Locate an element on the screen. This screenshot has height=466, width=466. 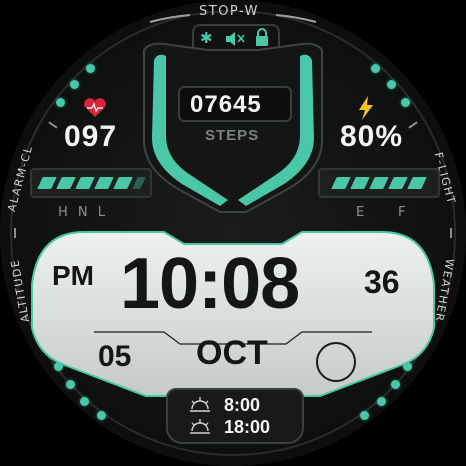
seconds-display: 36 is located at coordinates (382, 282).